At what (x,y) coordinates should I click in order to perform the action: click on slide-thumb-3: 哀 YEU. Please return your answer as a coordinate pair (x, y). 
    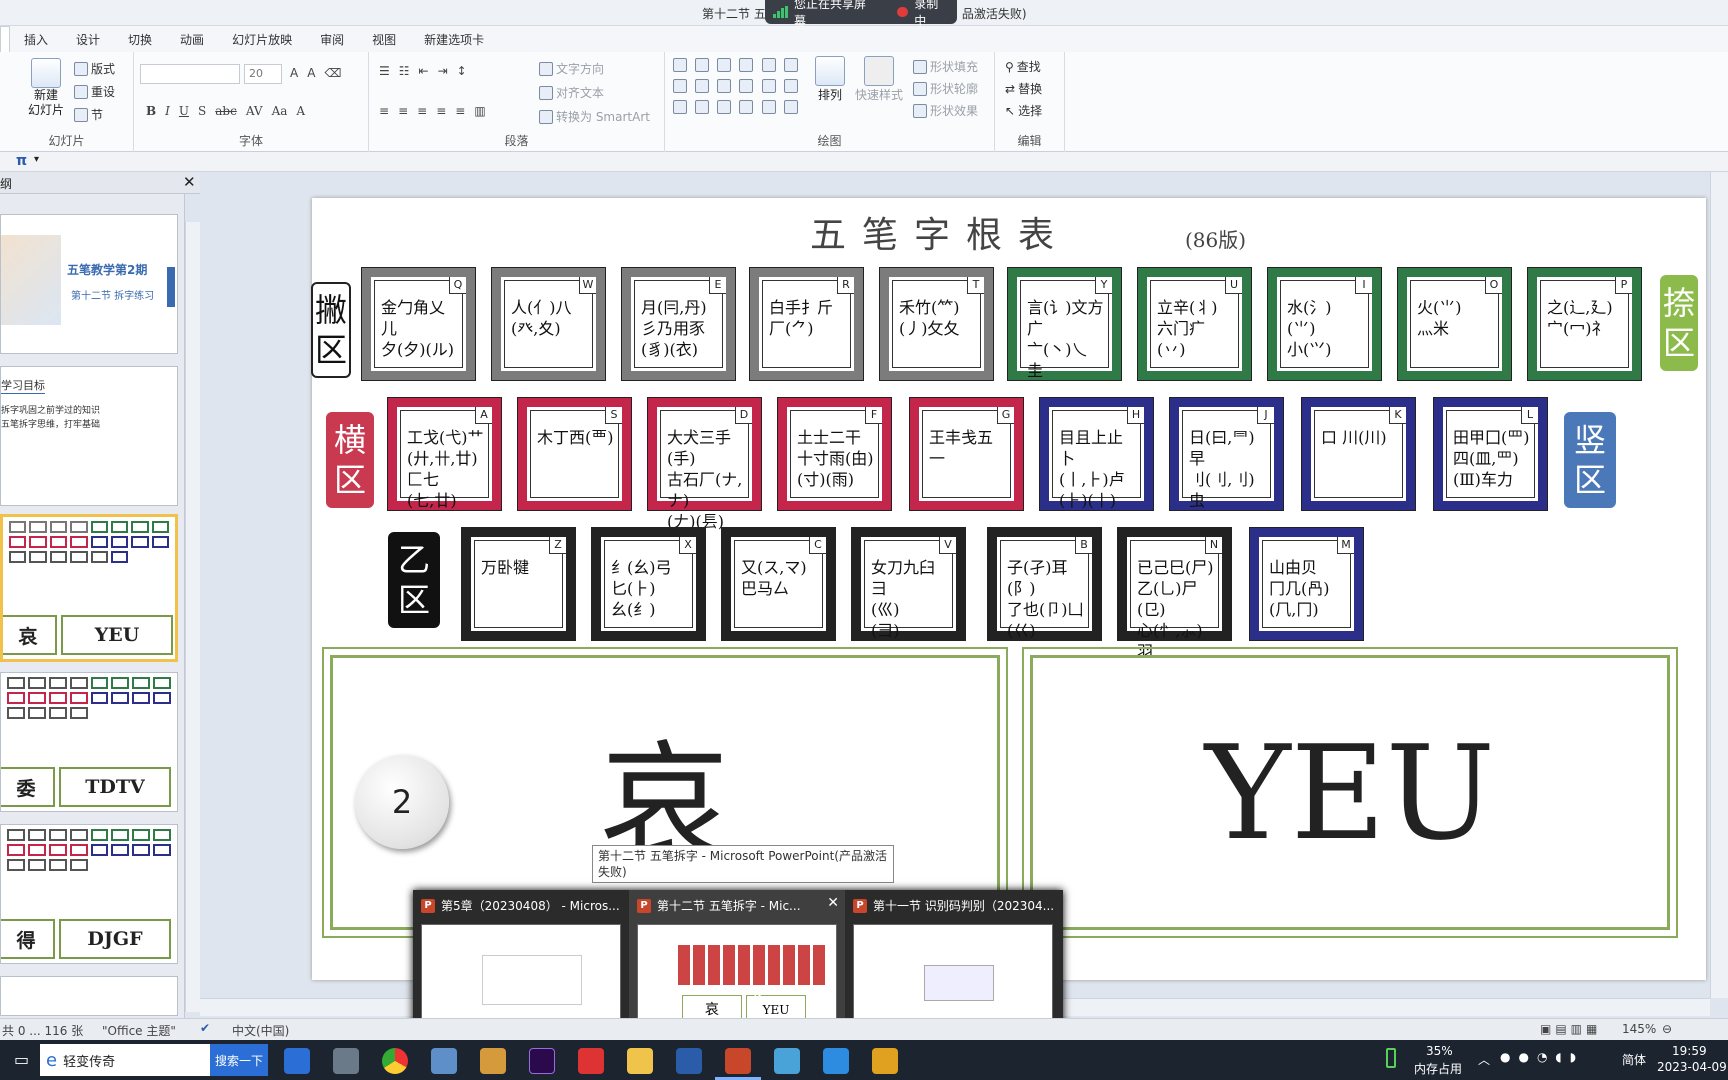
    Looking at the image, I should click on (89, 588).